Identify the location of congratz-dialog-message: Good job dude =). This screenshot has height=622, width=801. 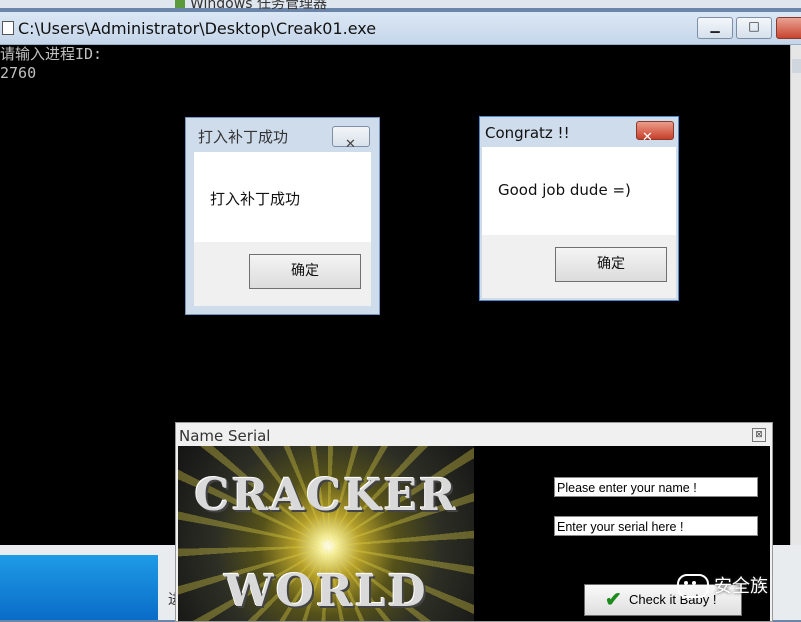
(564, 190).